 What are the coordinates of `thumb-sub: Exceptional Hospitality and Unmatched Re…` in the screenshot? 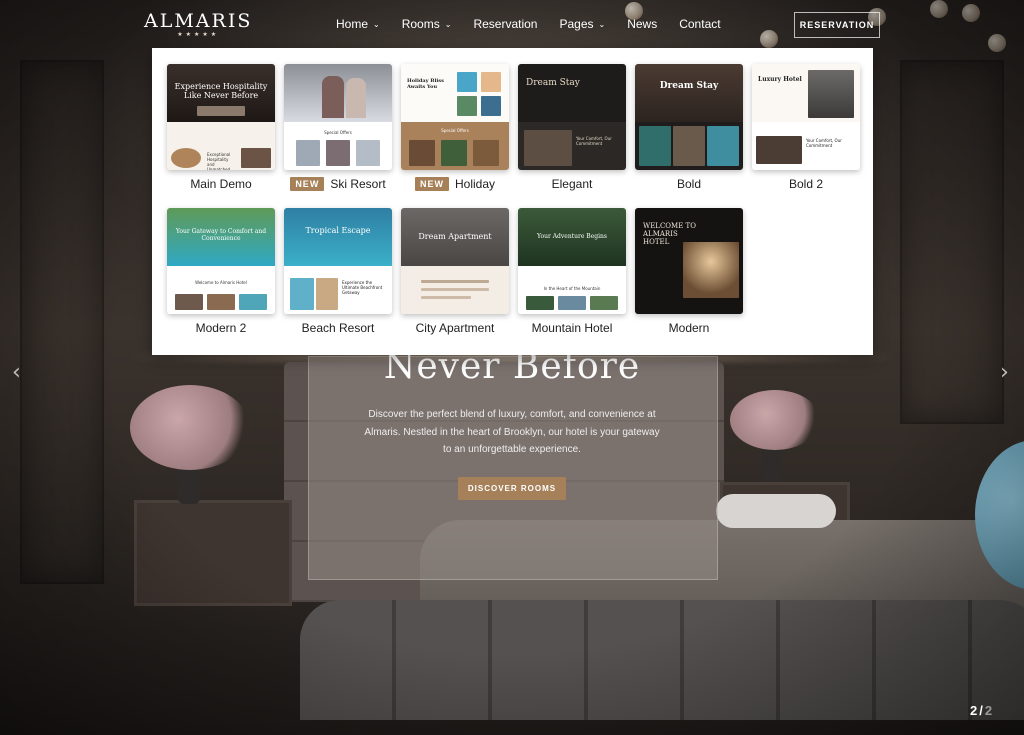 It's located at (219, 161).